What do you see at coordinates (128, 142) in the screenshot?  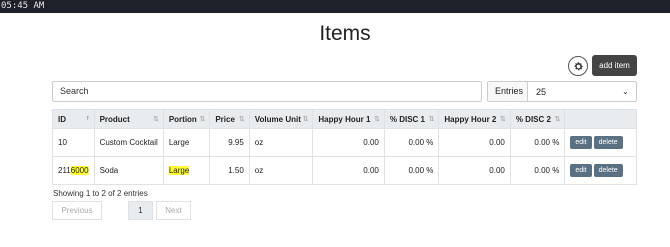 I see `cell-product: Custom Cocktail` at bounding box center [128, 142].